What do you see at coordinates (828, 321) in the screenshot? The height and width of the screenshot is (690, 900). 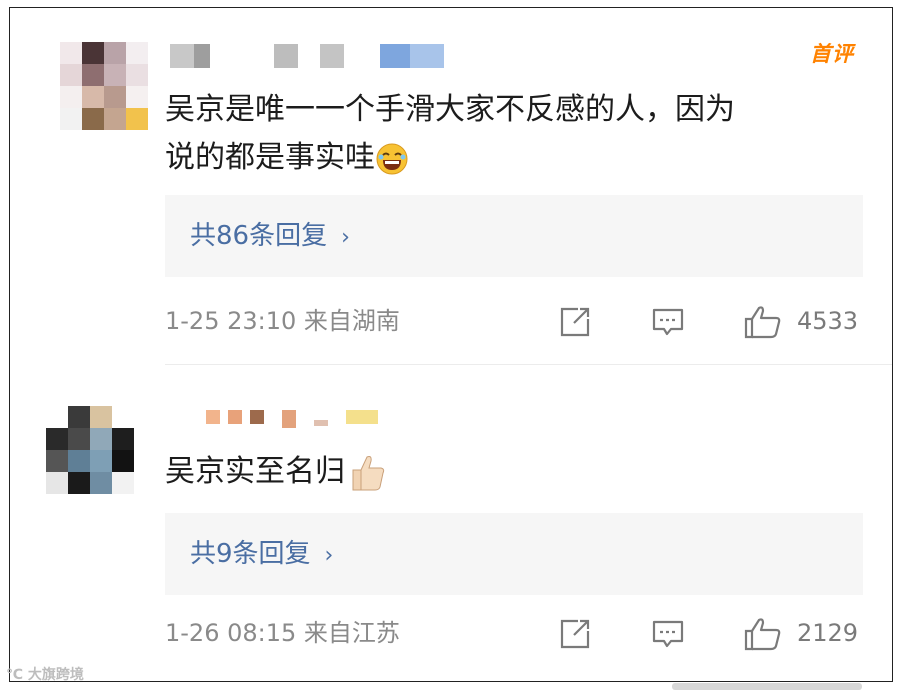 I see `like-count: 4533` at bounding box center [828, 321].